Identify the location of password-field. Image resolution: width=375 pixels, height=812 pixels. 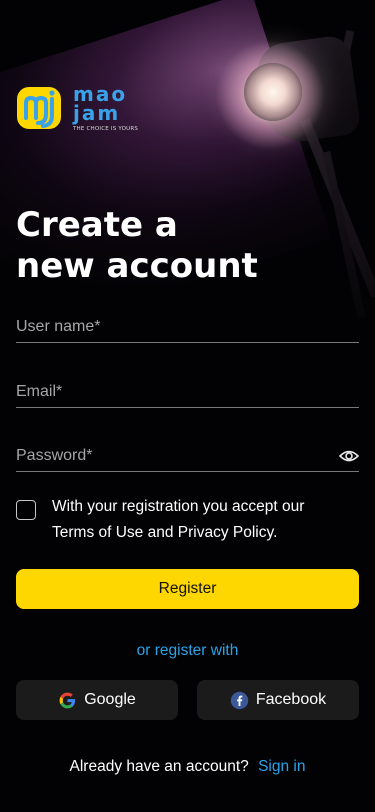
(187, 453).